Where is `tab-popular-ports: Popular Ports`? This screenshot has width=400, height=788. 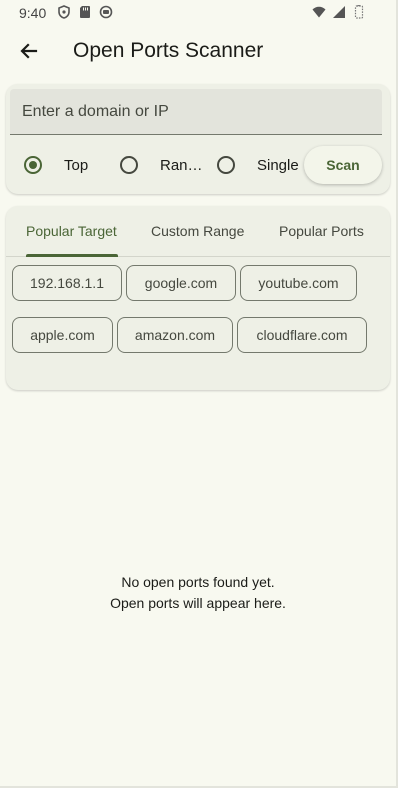 tab-popular-ports: Popular Ports is located at coordinates (327, 231).